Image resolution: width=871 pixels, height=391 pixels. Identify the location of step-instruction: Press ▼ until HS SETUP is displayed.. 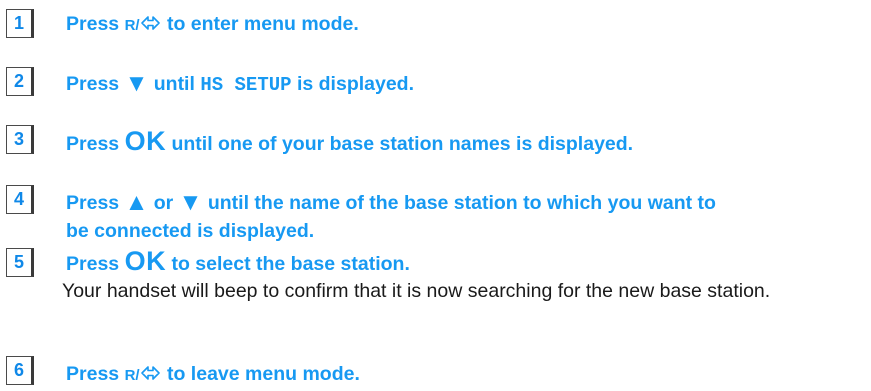
(463, 84).